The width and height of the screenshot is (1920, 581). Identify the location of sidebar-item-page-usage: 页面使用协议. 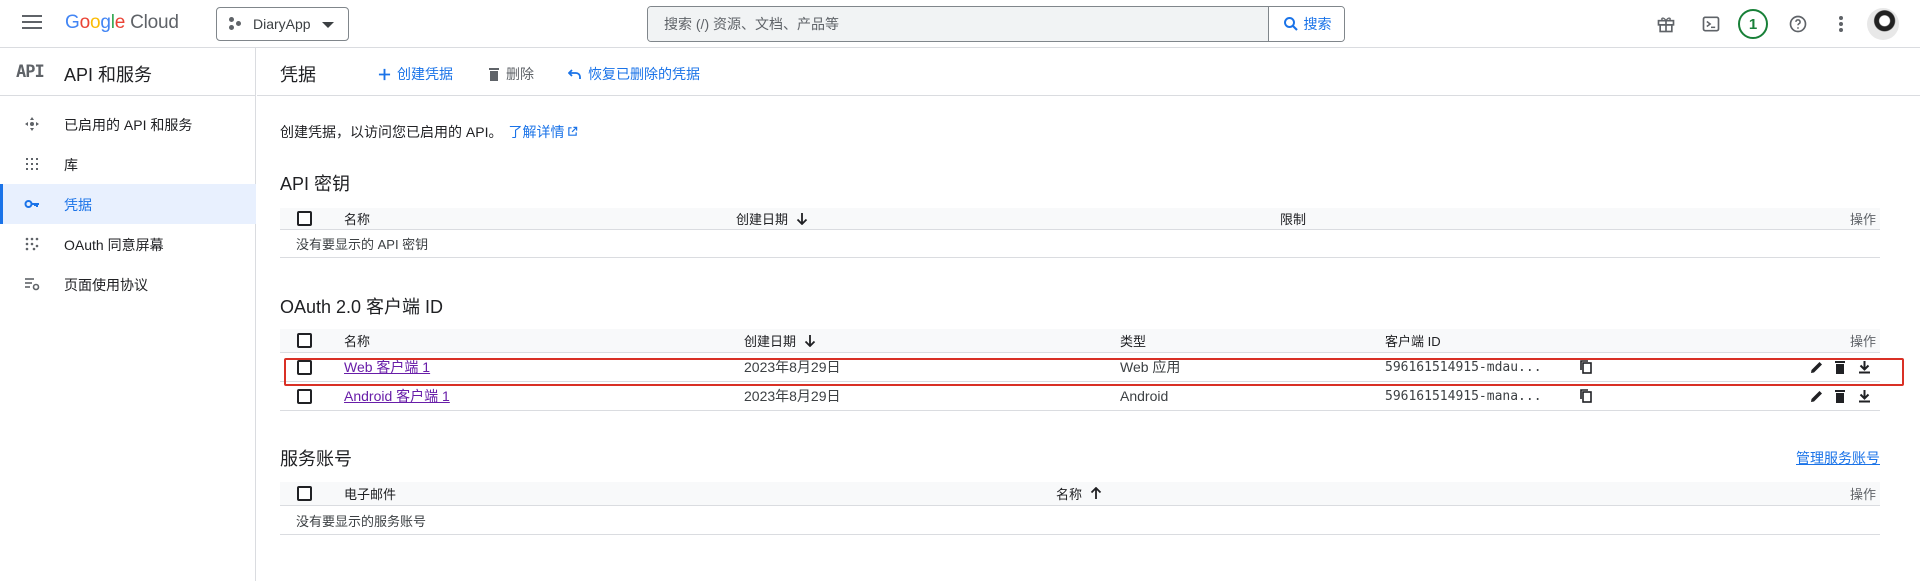
(128, 284).